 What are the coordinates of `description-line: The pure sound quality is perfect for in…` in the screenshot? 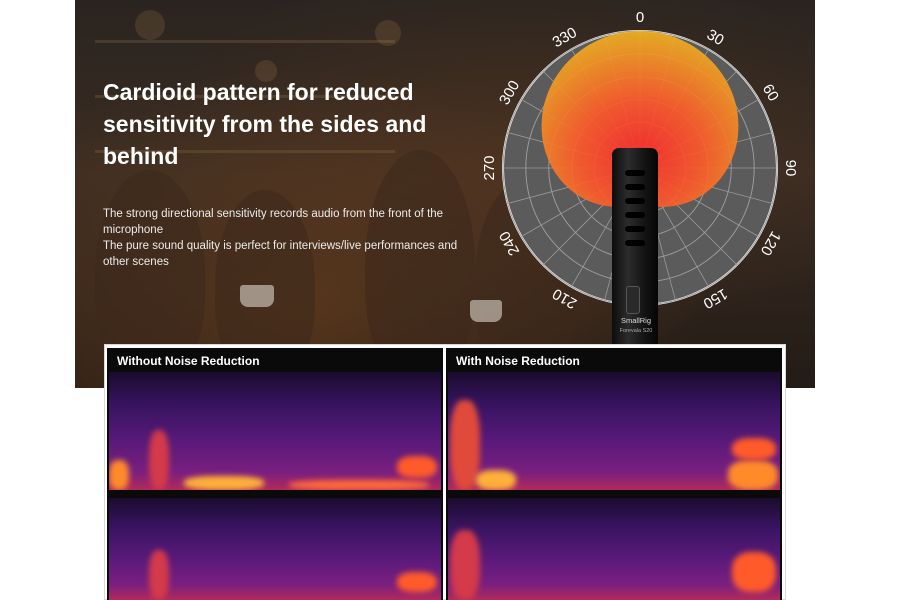 It's located at (280, 254).